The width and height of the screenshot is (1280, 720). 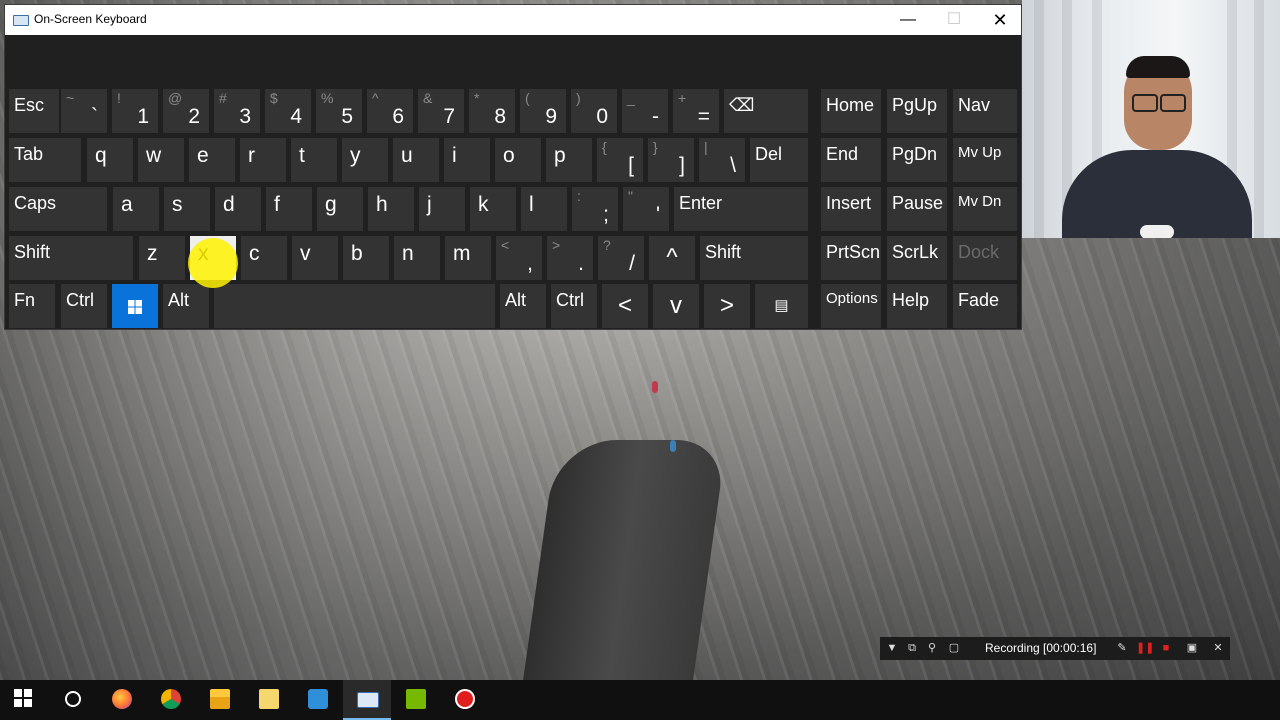 What do you see at coordinates (727, 306) in the screenshot?
I see `key-right: >` at bounding box center [727, 306].